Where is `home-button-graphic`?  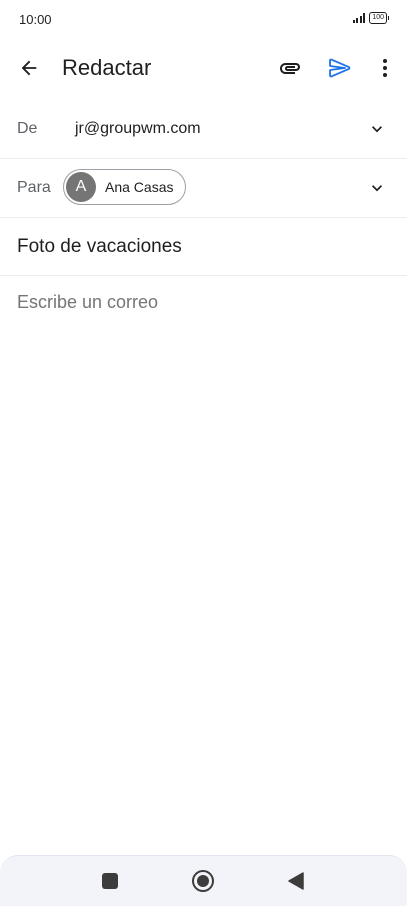 home-button-graphic is located at coordinates (203, 881).